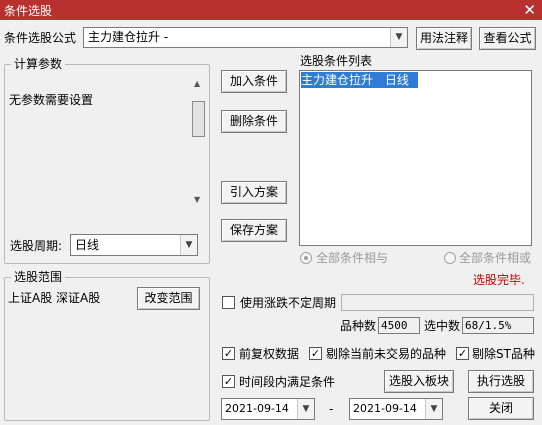 This screenshot has width=542, height=425. What do you see at coordinates (501, 381) in the screenshot?
I see `run-selection-button: 执行选股` at bounding box center [501, 381].